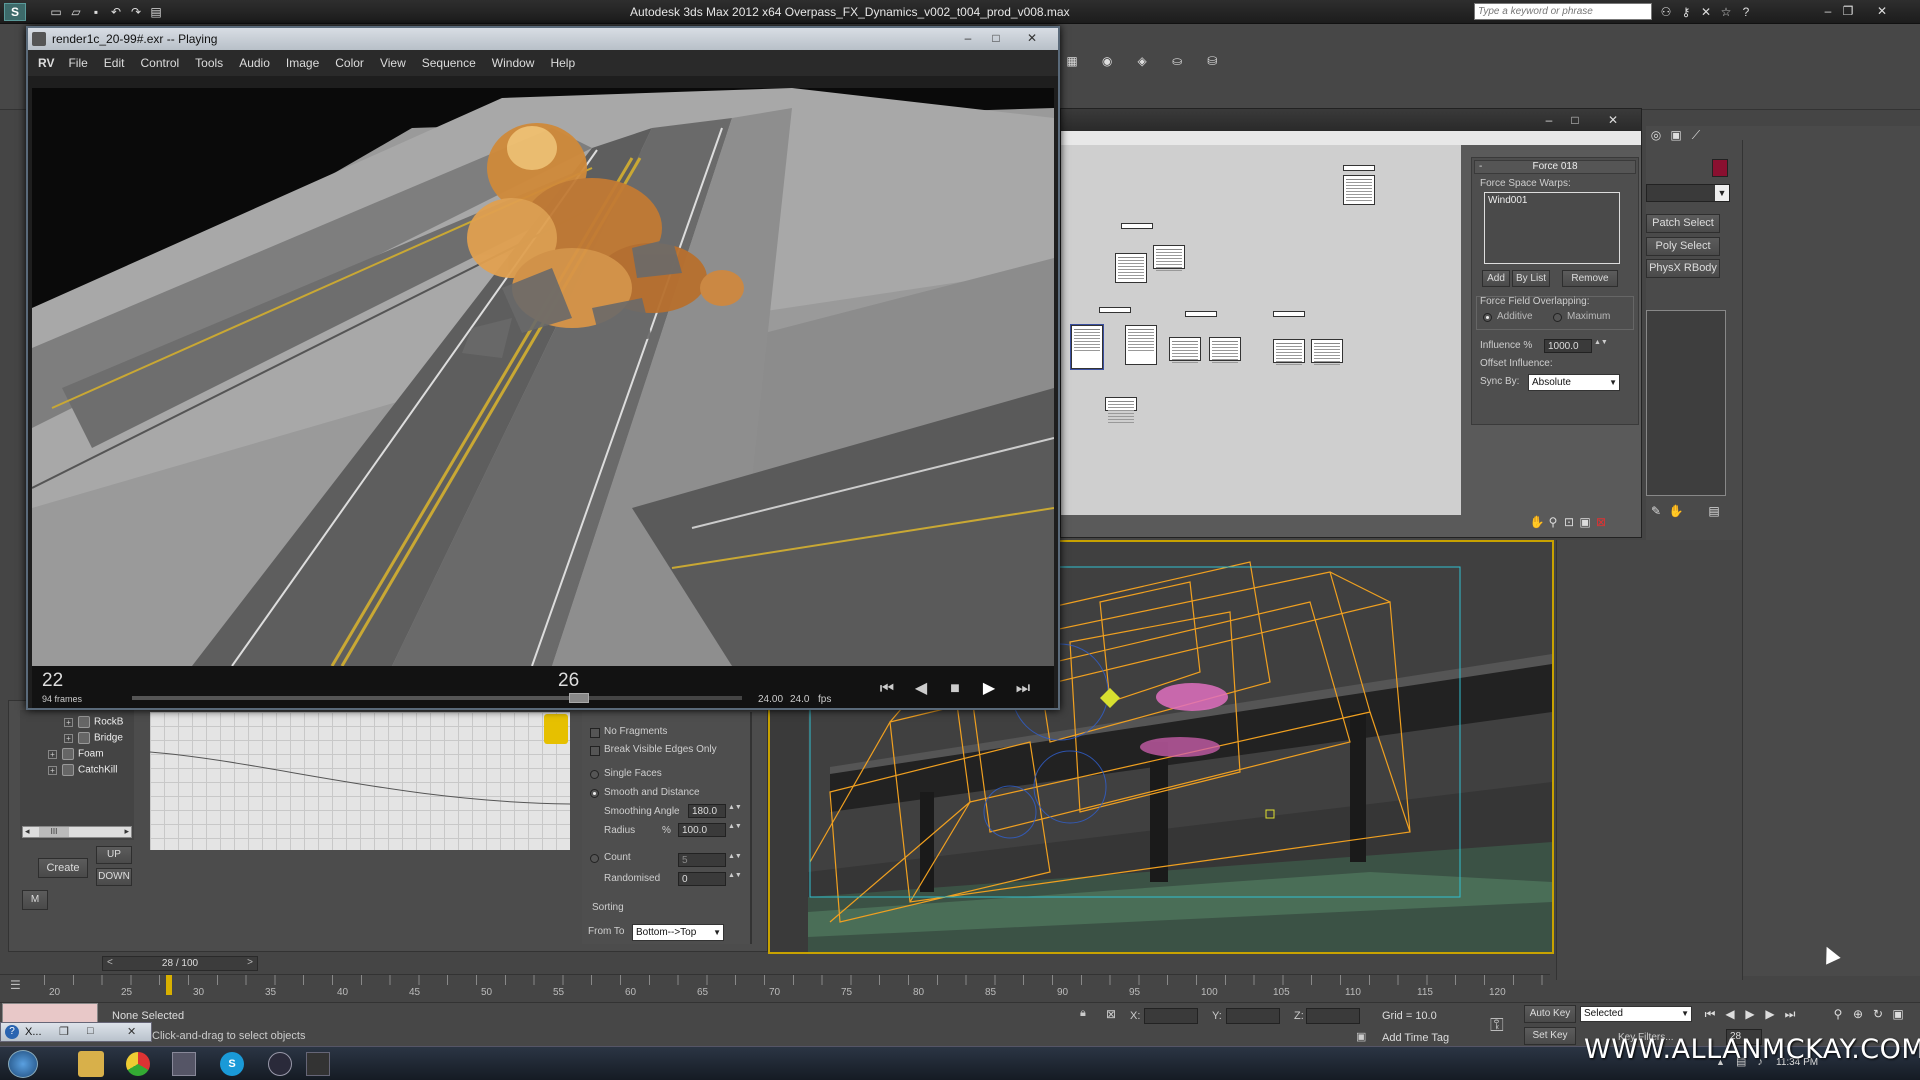  Describe the element at coordinates (349, 63) in the screenshot. I see `rv-menu-color: Color` at that location.